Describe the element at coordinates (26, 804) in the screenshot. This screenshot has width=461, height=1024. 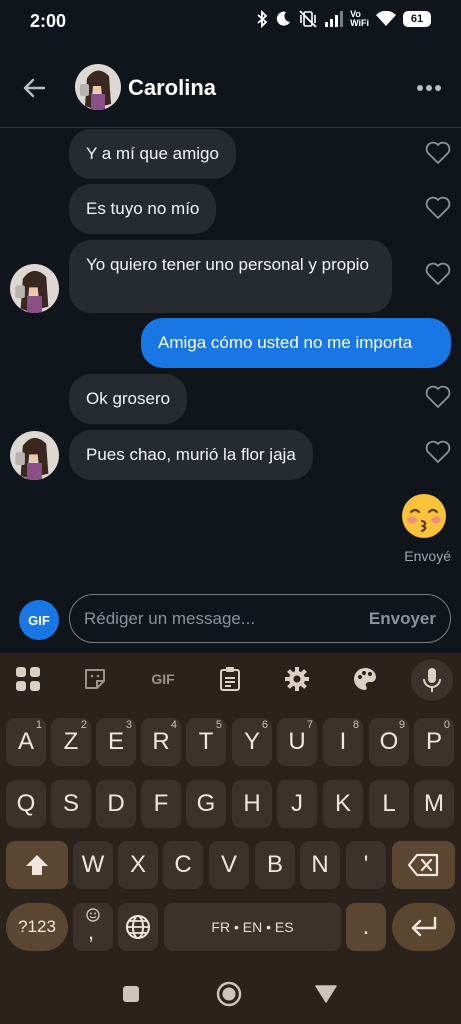
I see `key-q: Q` at that location.